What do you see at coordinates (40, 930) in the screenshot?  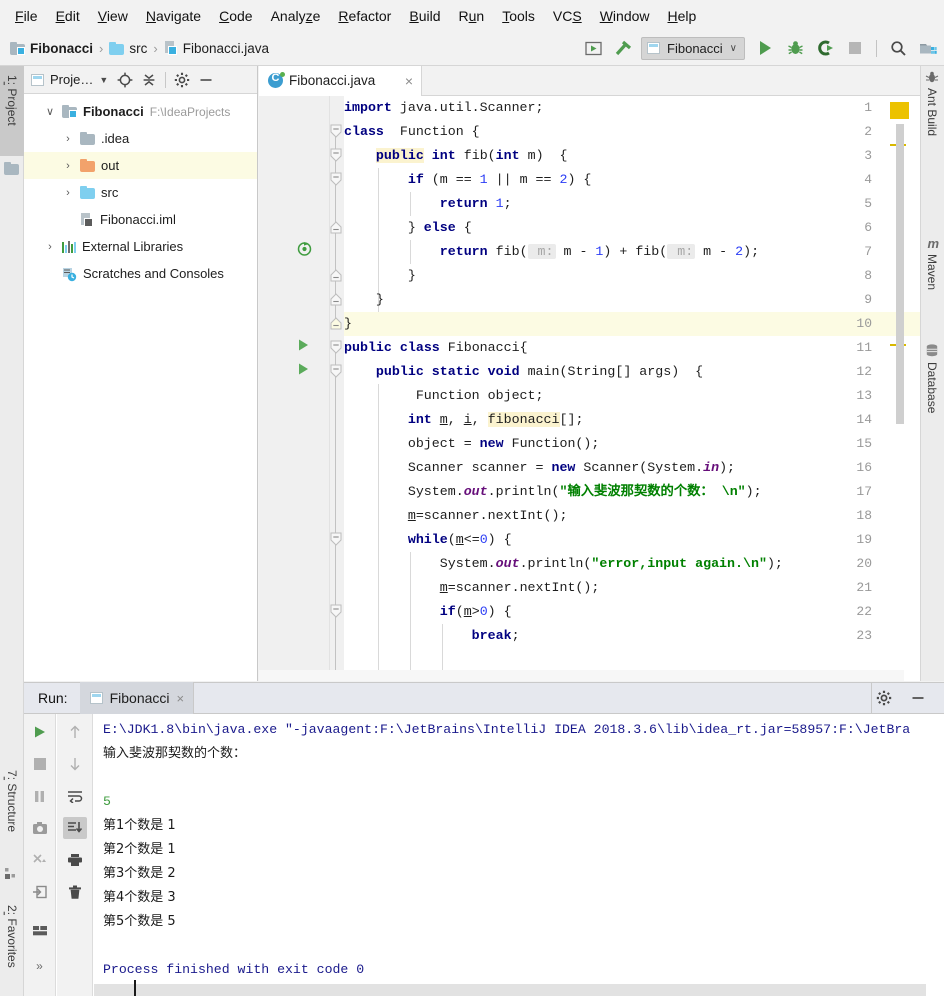 I see `layout-button` at bounding box center [40, 930].